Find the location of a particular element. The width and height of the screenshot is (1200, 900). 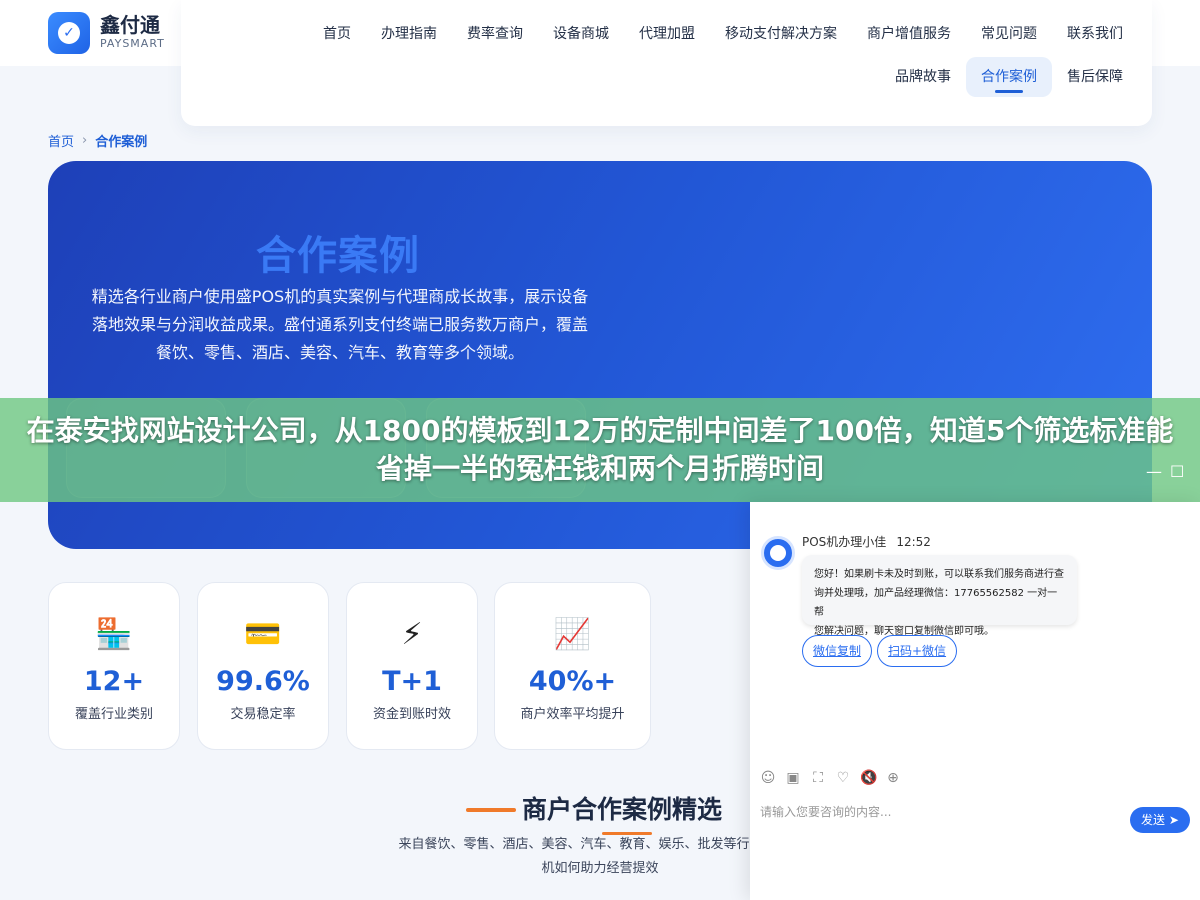

stat-card-stability: 💳 99.6% 交易稳定率 is located at coordinates (263, 666).